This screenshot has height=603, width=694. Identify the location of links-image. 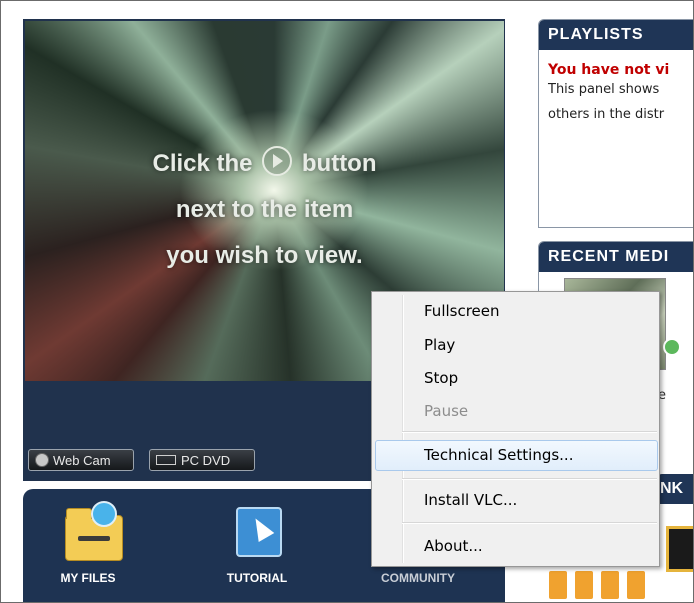
(679, 549).